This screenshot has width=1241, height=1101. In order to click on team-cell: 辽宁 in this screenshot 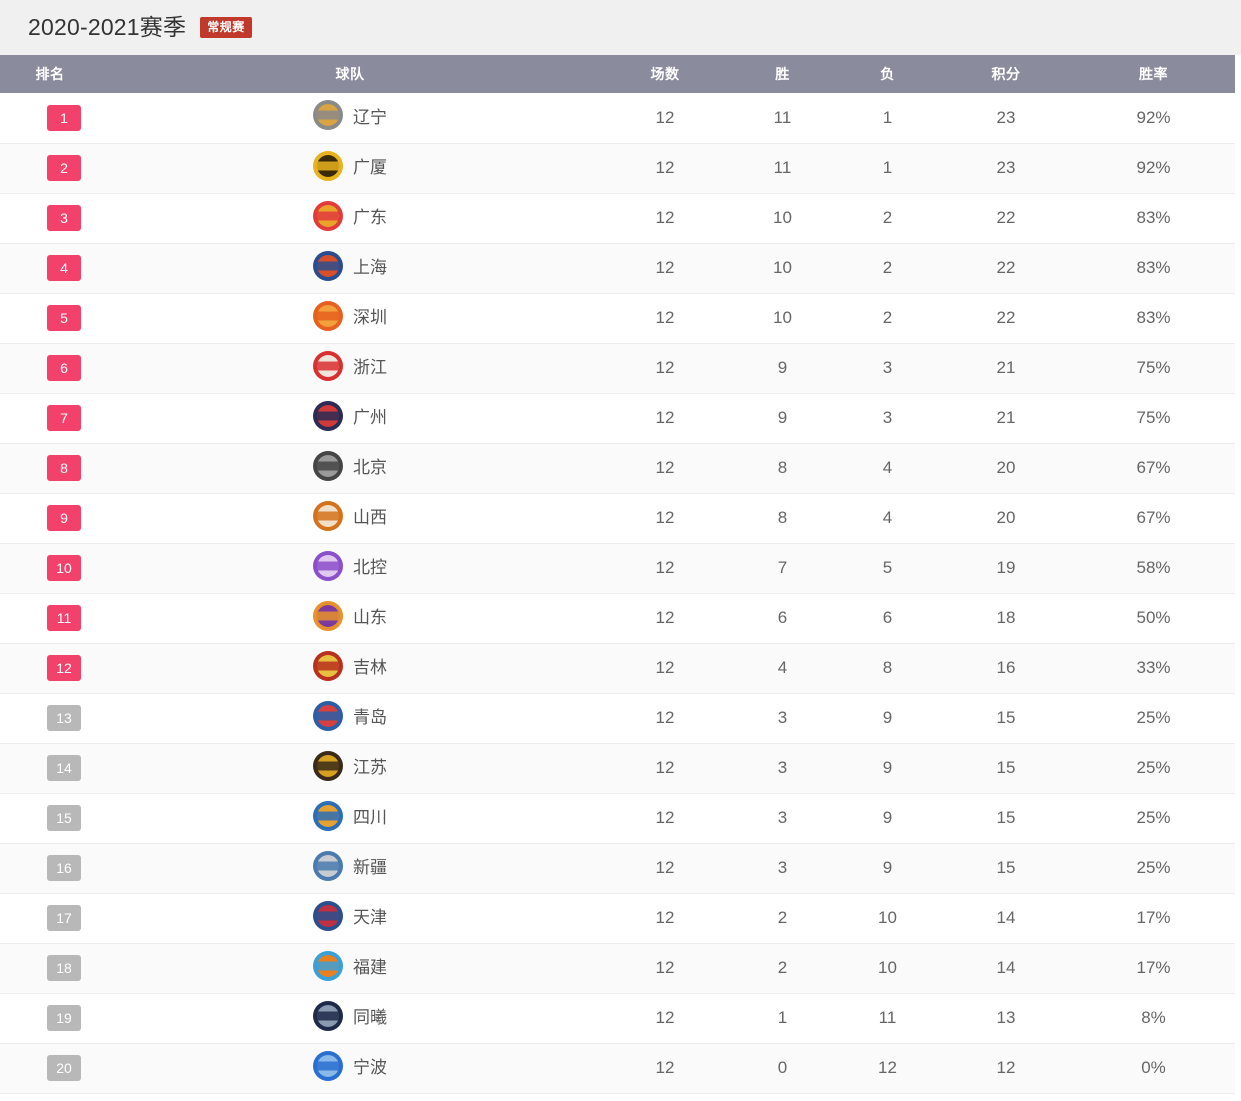, I will do `click(350, 118)`.